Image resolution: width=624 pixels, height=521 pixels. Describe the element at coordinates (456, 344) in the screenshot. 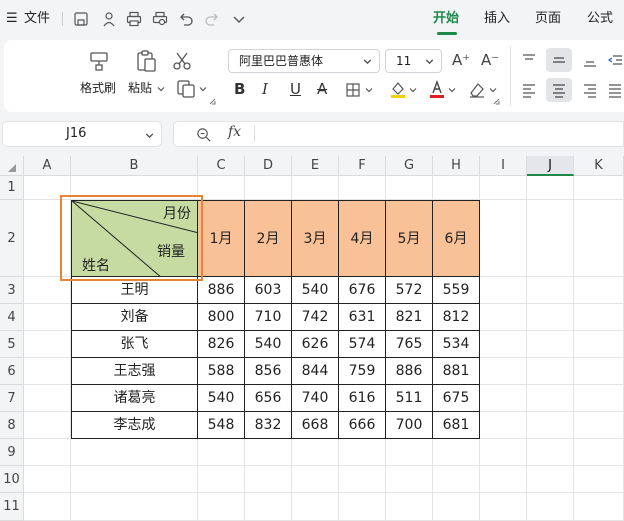

I see `value-cell: 534` at that location.